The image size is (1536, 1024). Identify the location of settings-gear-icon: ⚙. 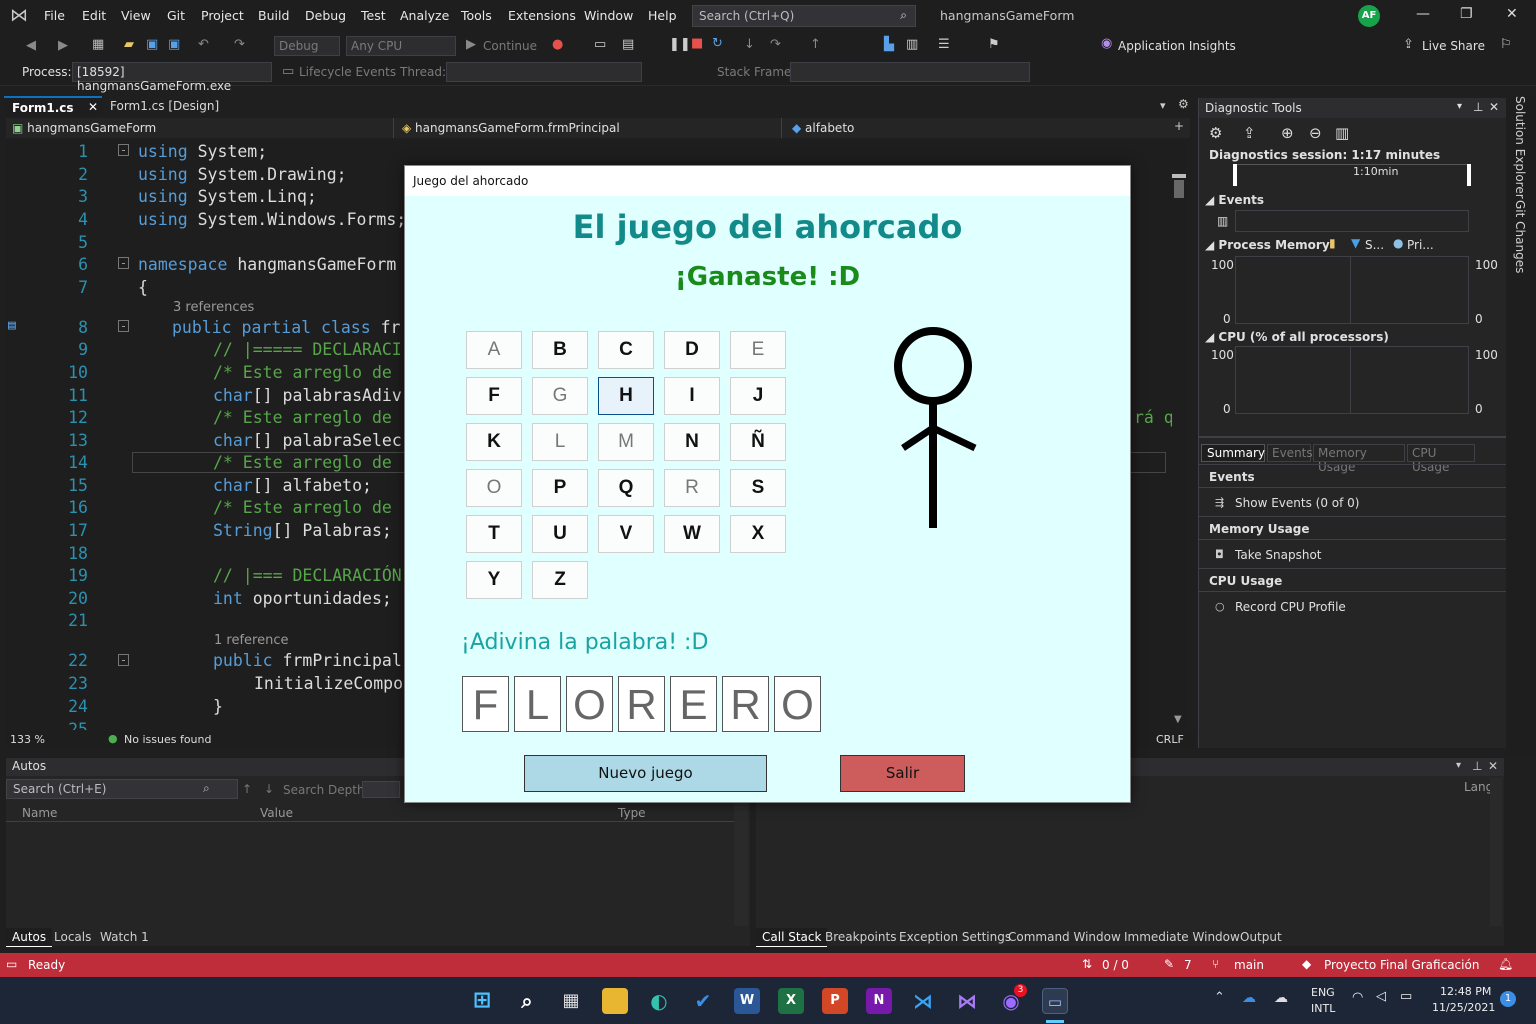
(1183, 104).